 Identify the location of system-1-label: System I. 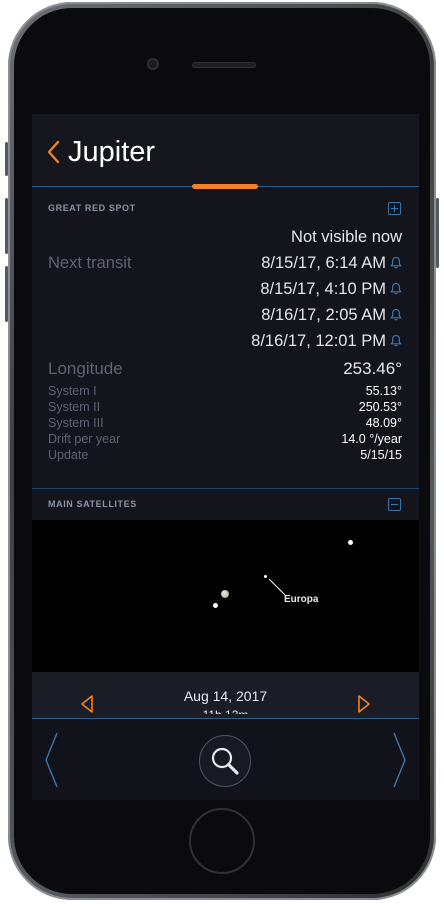
(72, 391).